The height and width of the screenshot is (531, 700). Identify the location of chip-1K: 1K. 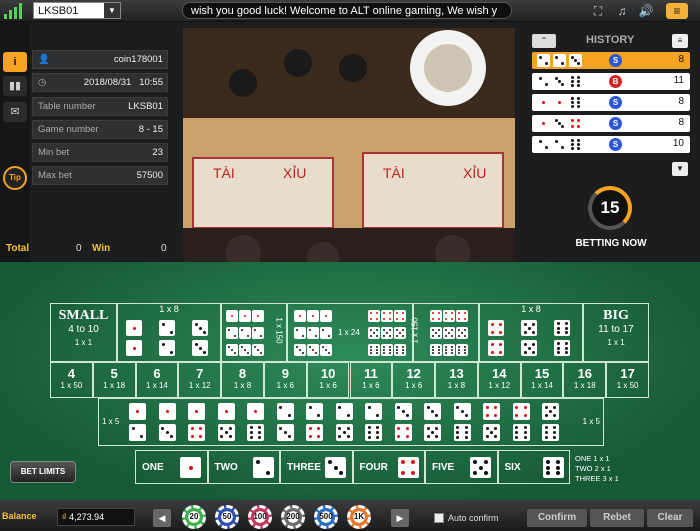
(359, 517).